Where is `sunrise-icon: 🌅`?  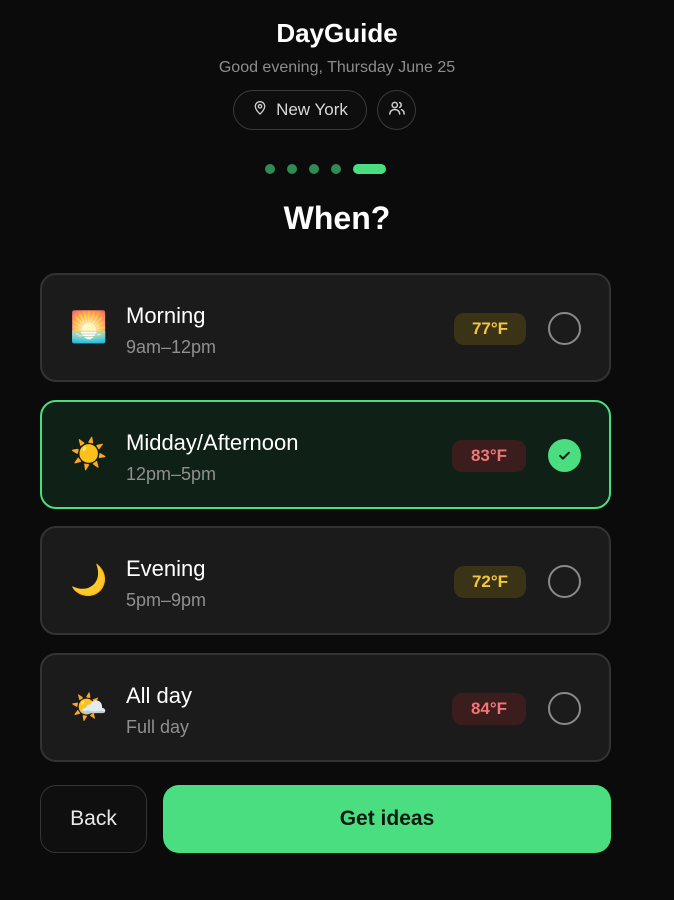
sunrise-icon: 🌅 is located at coordinates (89, 327).